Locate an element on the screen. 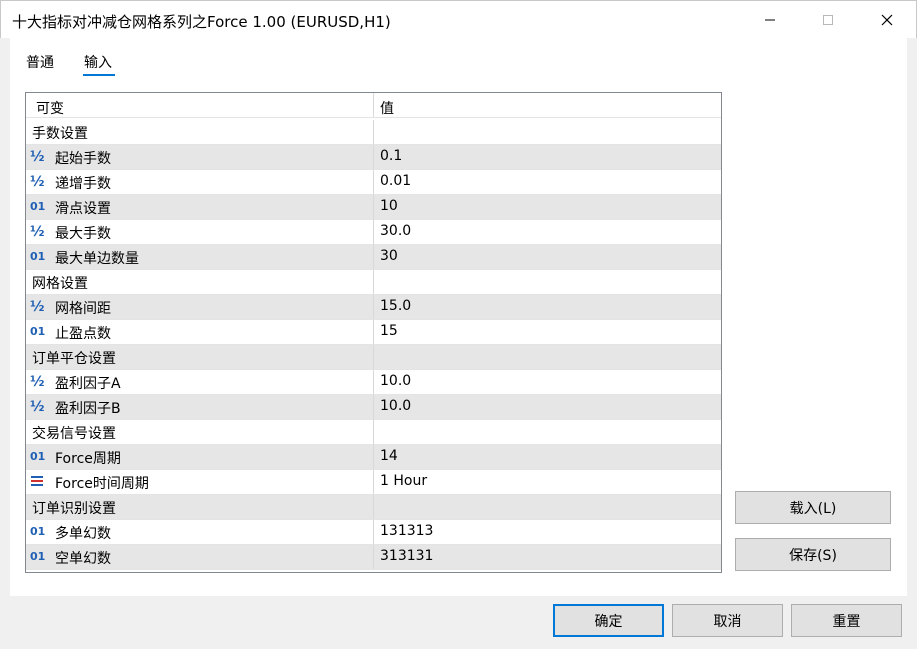  parameter-value-cell: 15 is located at coordinates (548, 332).